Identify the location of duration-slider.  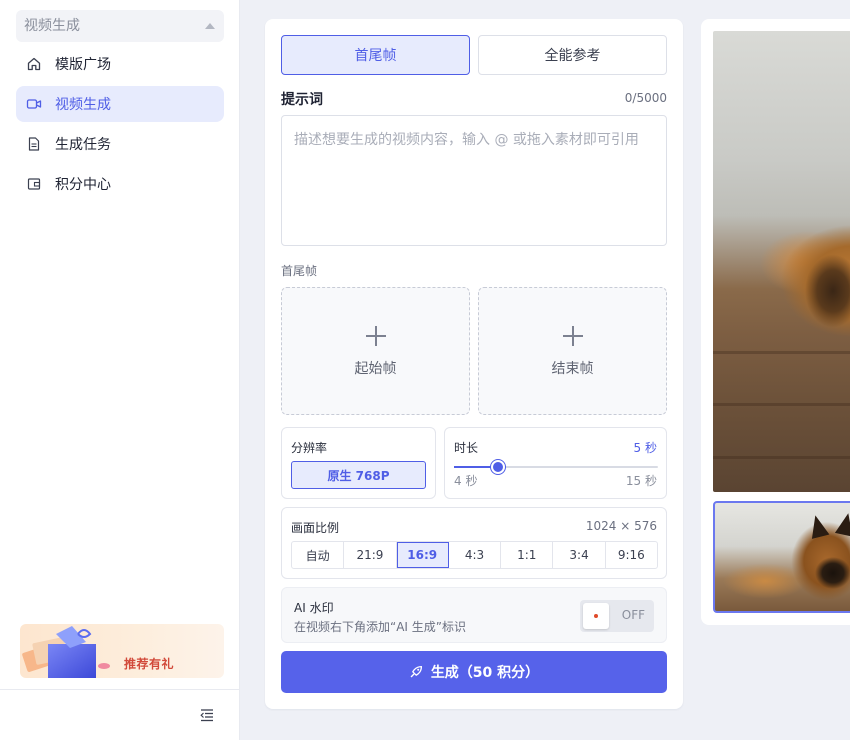
(556, 467).